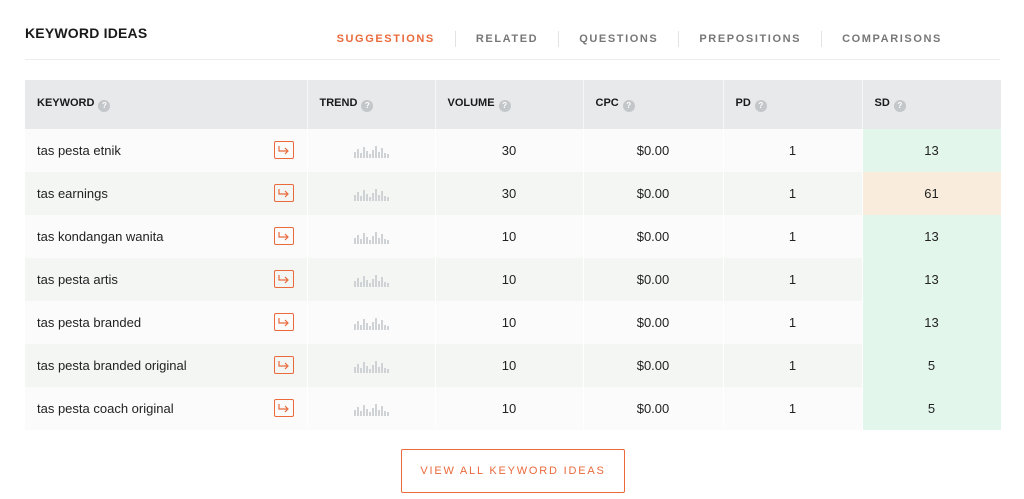  What do you see at coordinates (932, 193) in the screenshot?
I see `sd-cell: 61` at bounding box center [932, 193].